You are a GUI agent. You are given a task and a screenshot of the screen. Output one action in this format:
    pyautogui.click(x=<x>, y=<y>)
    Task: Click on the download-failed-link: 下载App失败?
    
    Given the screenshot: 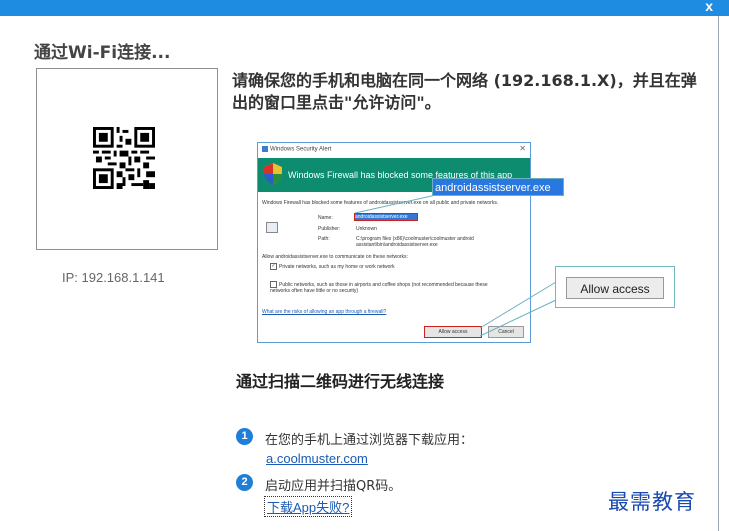 What is the action you would take?
    pyautogui.click(x=308, y=506)
    